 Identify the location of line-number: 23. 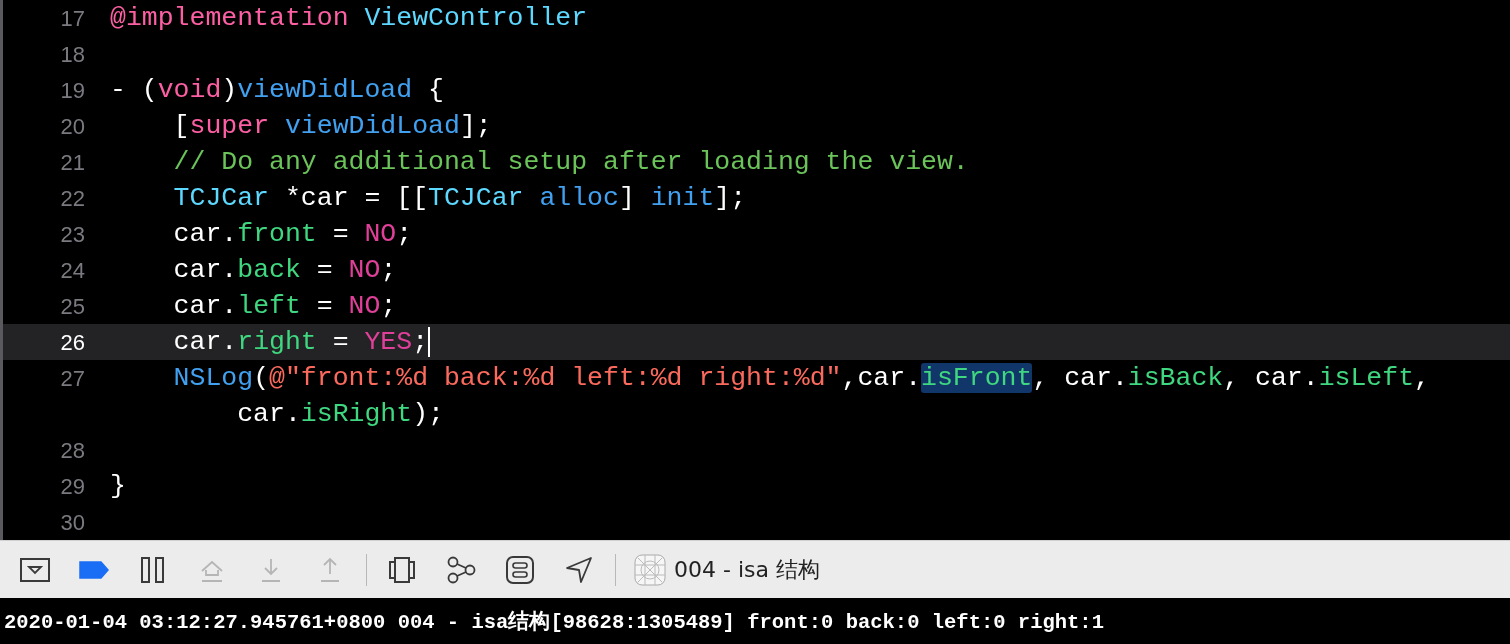
(72, 234).